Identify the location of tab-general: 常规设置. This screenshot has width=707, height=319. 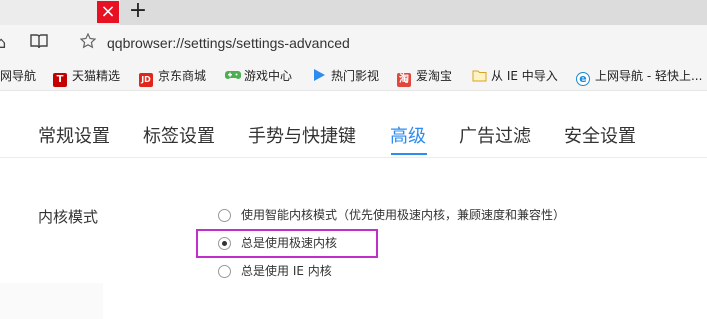
(74, 135).